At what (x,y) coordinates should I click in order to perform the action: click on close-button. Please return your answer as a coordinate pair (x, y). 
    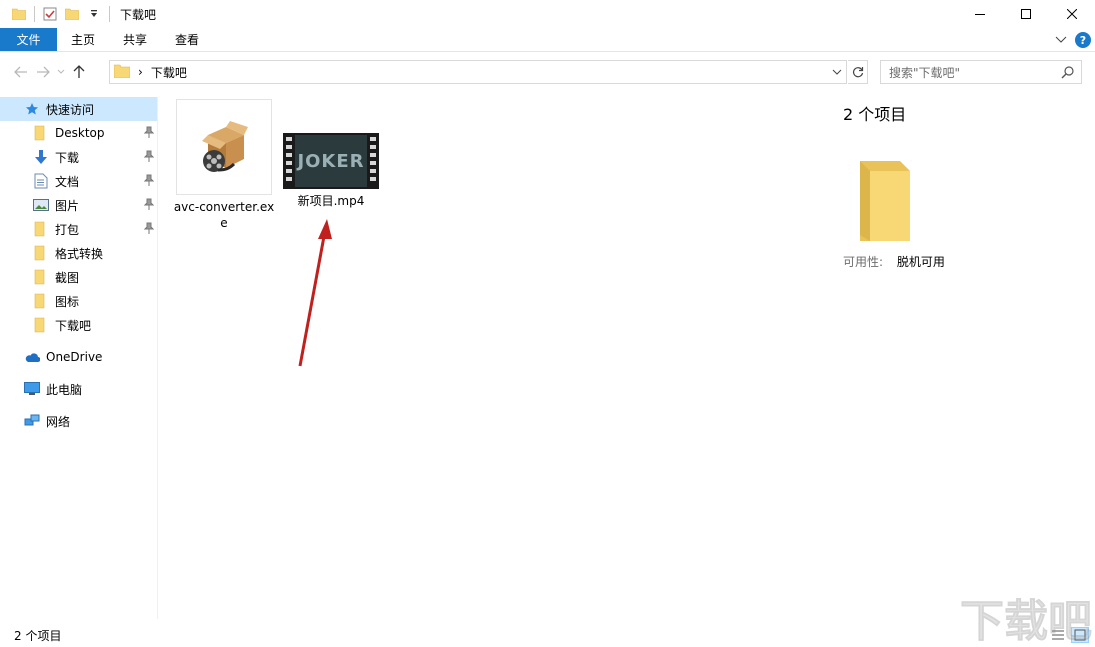
    Looking at the image, I should click on (1072, 14).